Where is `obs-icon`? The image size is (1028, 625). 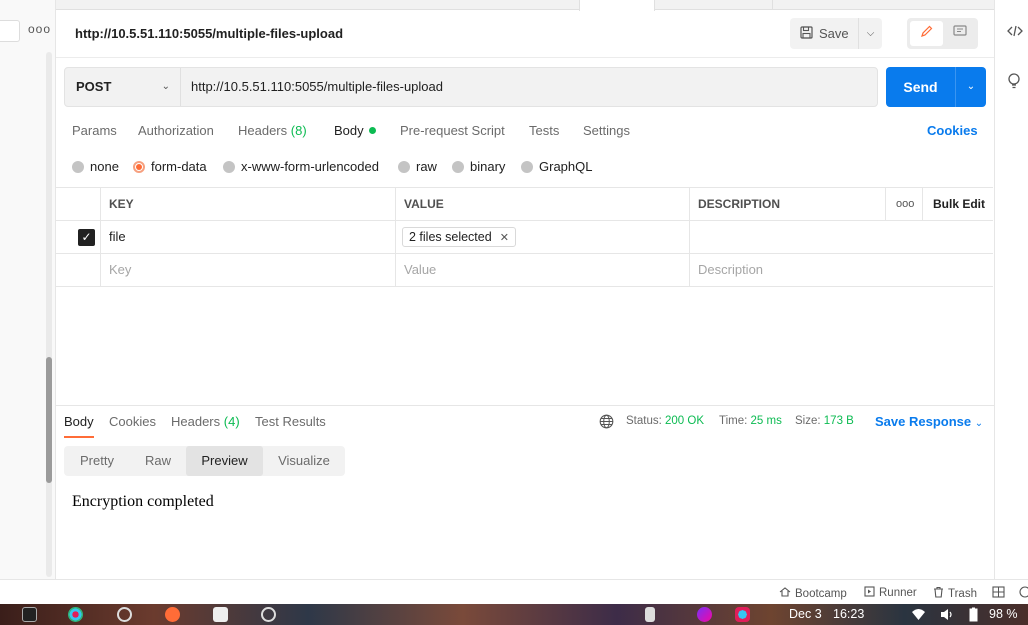
obs-icon is located at coordinates (124, 614).